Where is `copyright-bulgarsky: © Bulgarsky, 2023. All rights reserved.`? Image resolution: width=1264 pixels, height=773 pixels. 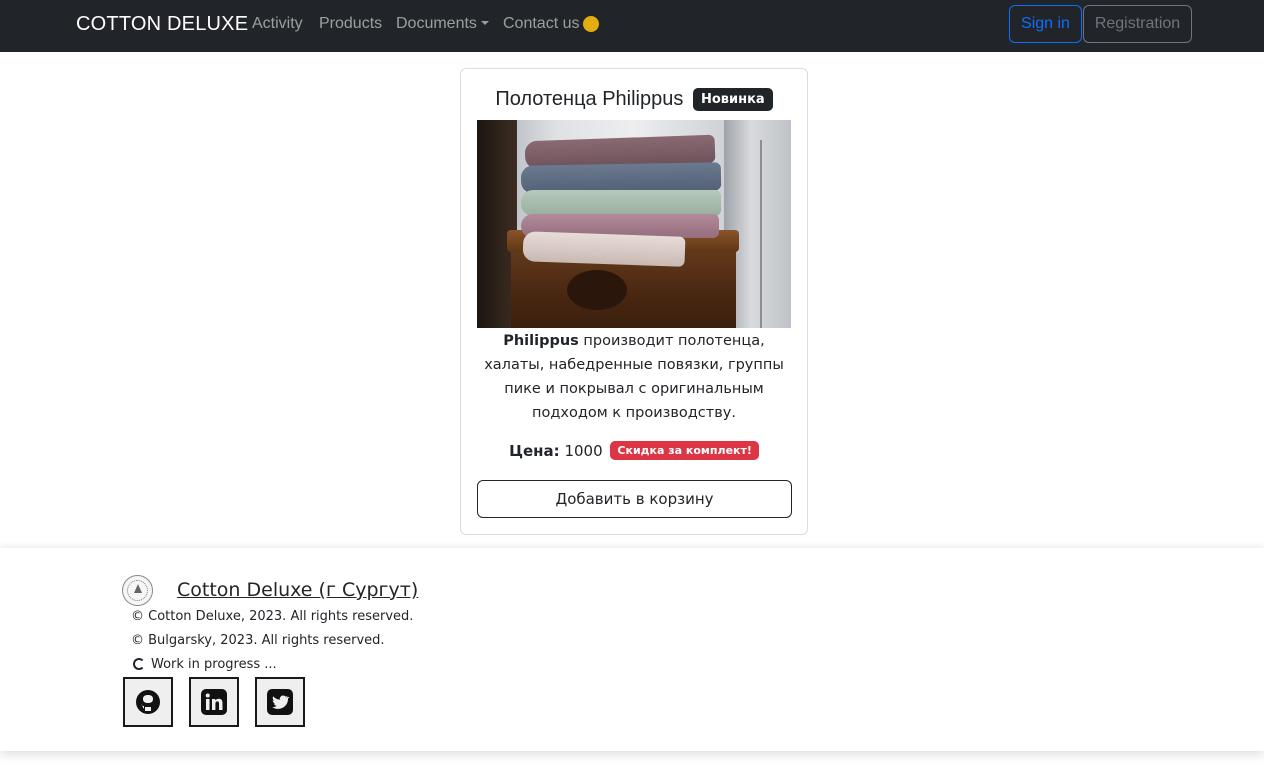
copyright-bulgarsky: © Bulgarsky, 2023. All rights reserved. is located at coordinates (258, 640).